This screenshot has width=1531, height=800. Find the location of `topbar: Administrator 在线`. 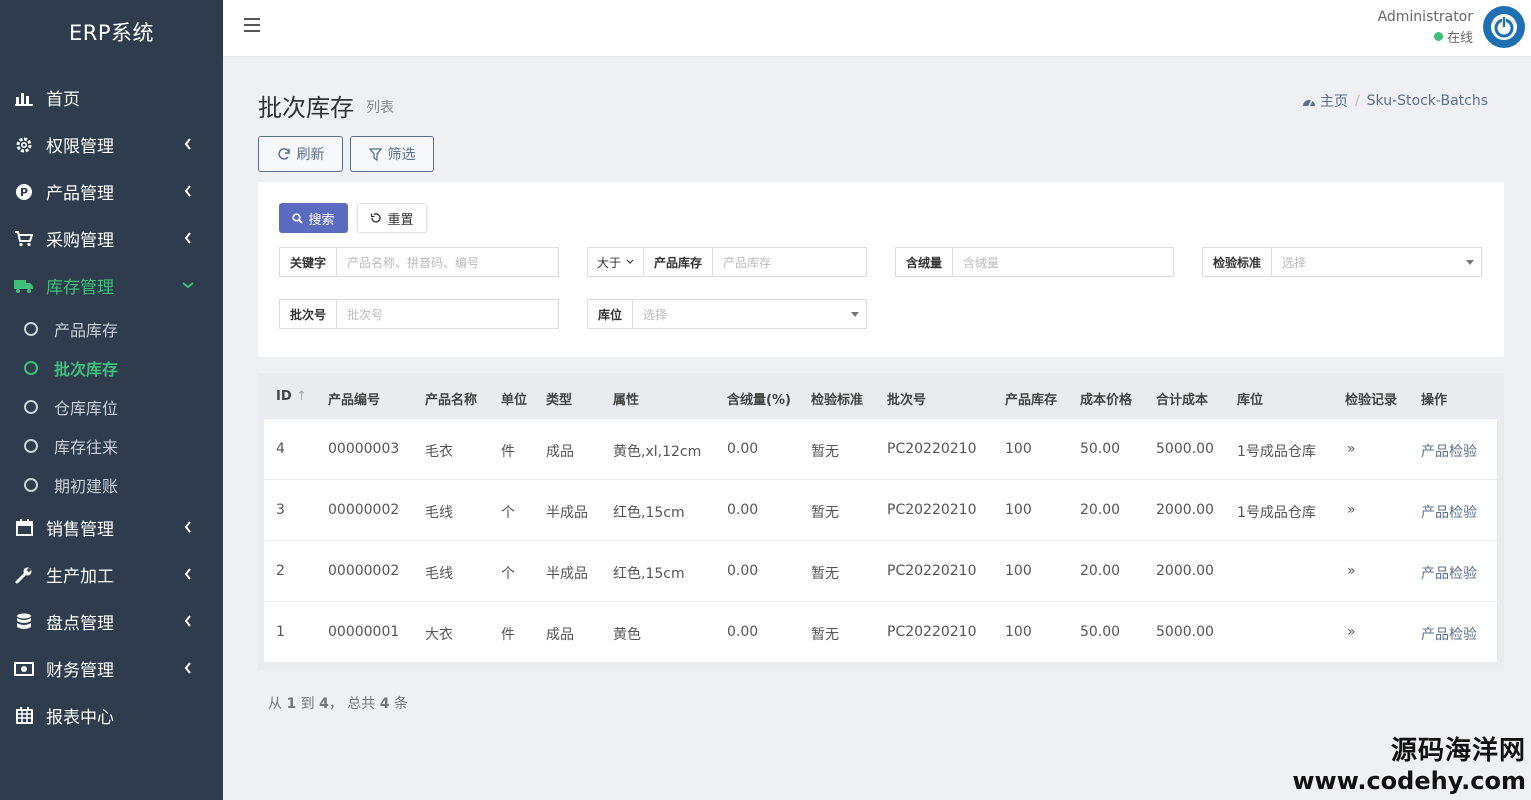

topbar: Administrator 在线 is located at coordinates (877, 28).